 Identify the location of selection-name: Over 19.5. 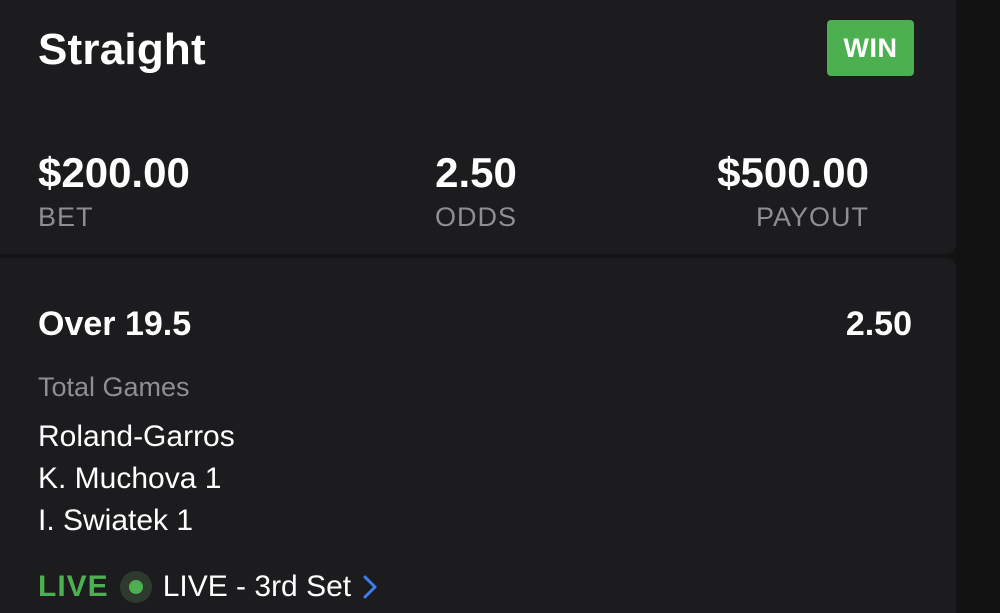
(115, 324).